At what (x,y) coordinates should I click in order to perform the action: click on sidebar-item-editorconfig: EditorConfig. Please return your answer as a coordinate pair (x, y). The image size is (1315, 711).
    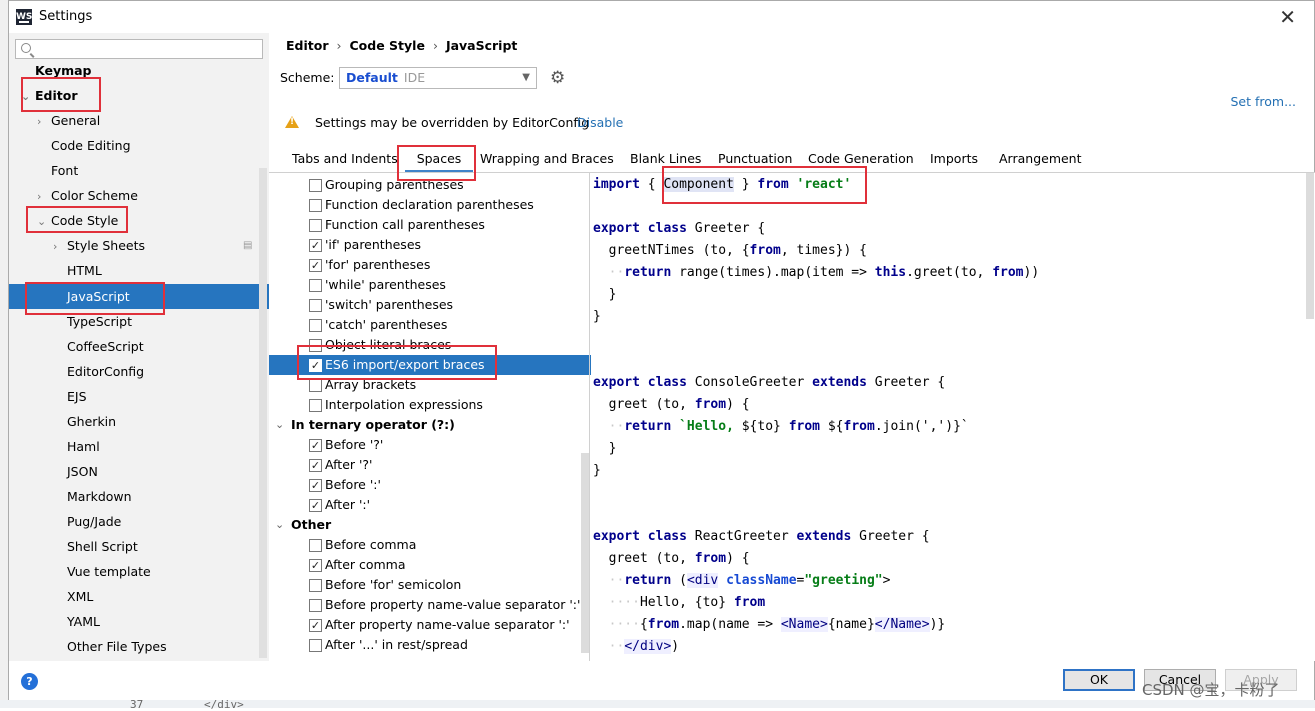
    Looking at the image, I should click on (105, 371).